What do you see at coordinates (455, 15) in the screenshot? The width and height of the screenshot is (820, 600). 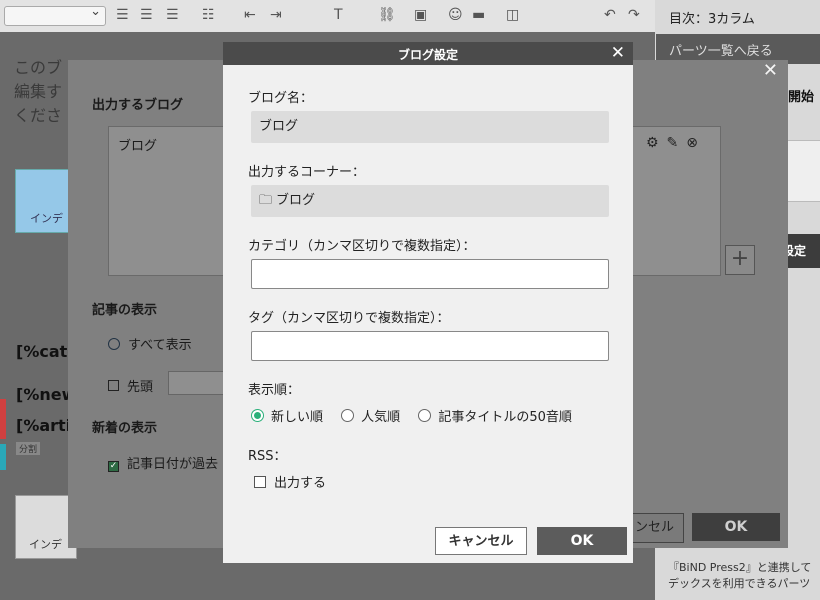 I see `emoji-icon: ☺` at bounding box center [455, 15].